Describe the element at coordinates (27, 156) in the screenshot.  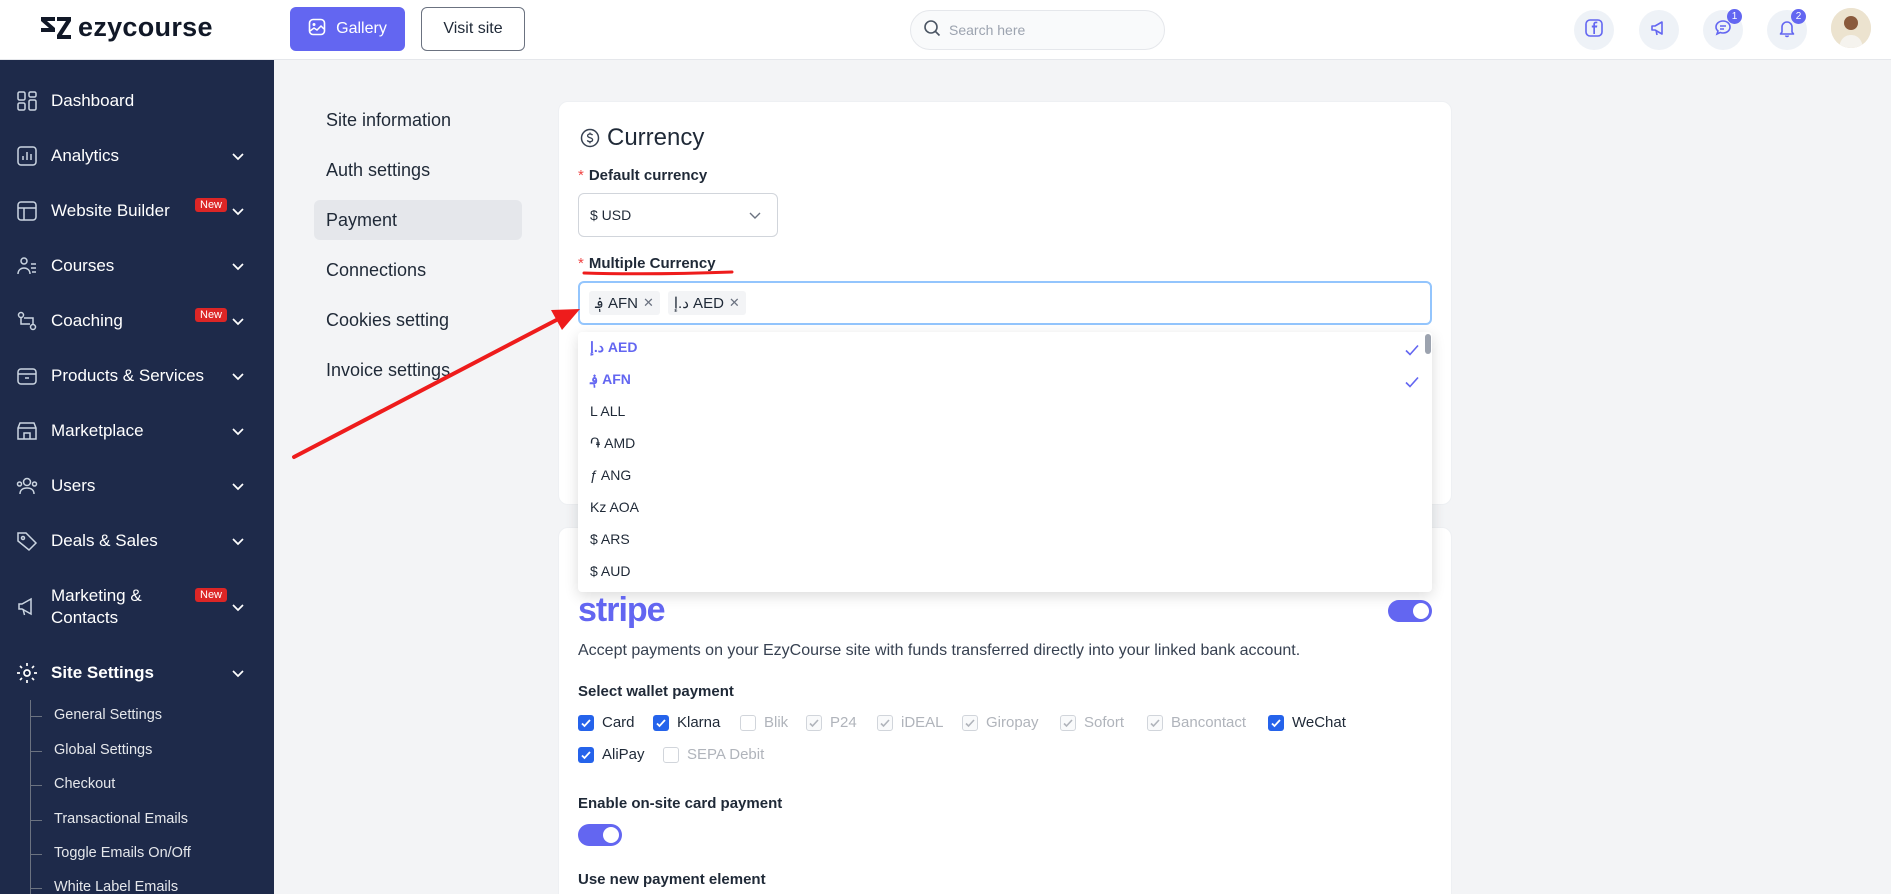
I see `analytics-icon` at that location.